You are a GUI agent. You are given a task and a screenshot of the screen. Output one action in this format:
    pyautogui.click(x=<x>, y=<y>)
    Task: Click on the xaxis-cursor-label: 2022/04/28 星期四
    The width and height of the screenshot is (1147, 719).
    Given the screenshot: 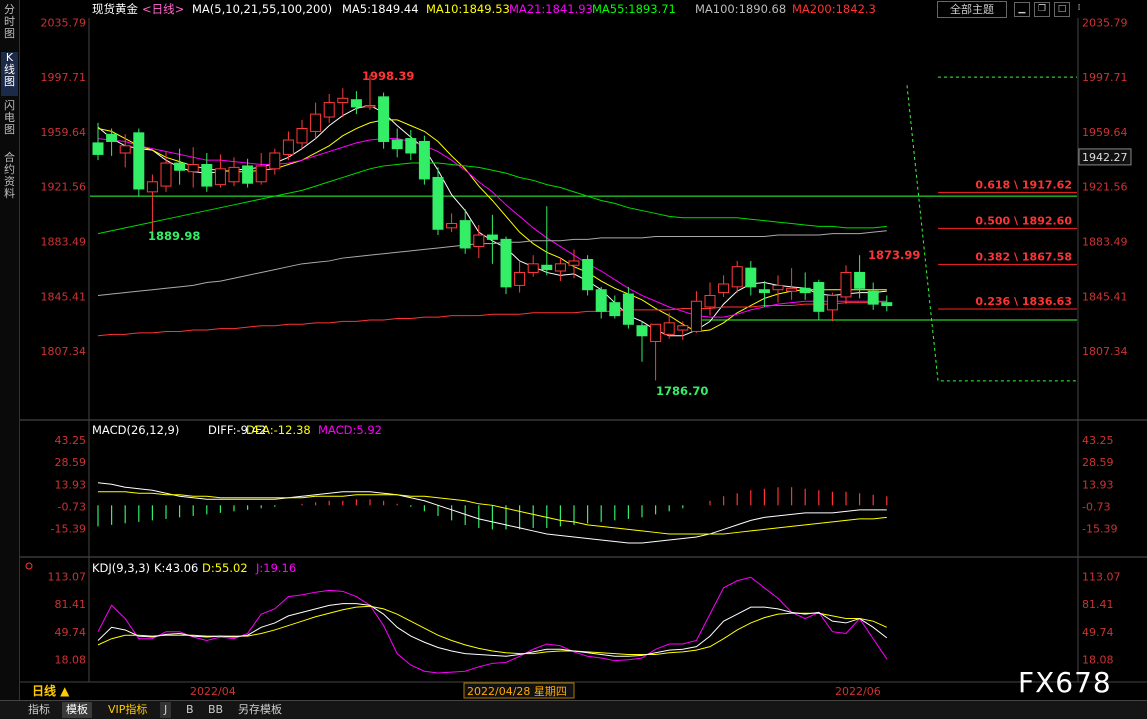 What is the action you would take?
    pyautogui.click(x=517, y=691)
    